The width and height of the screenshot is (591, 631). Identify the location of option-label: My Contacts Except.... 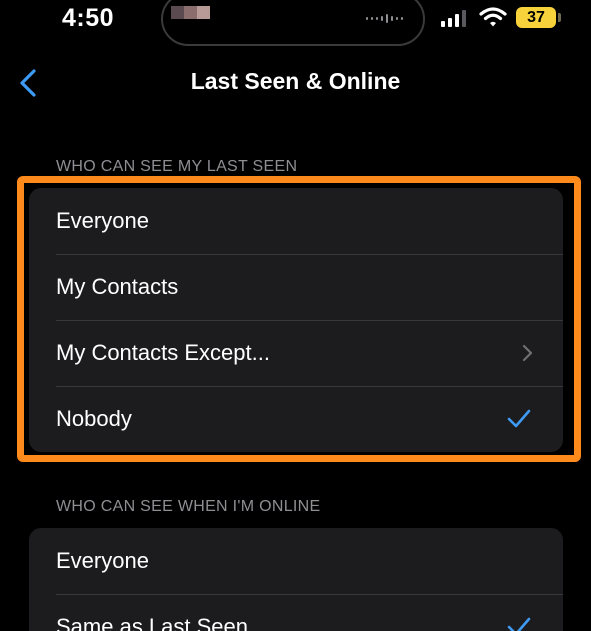
(163, 352).